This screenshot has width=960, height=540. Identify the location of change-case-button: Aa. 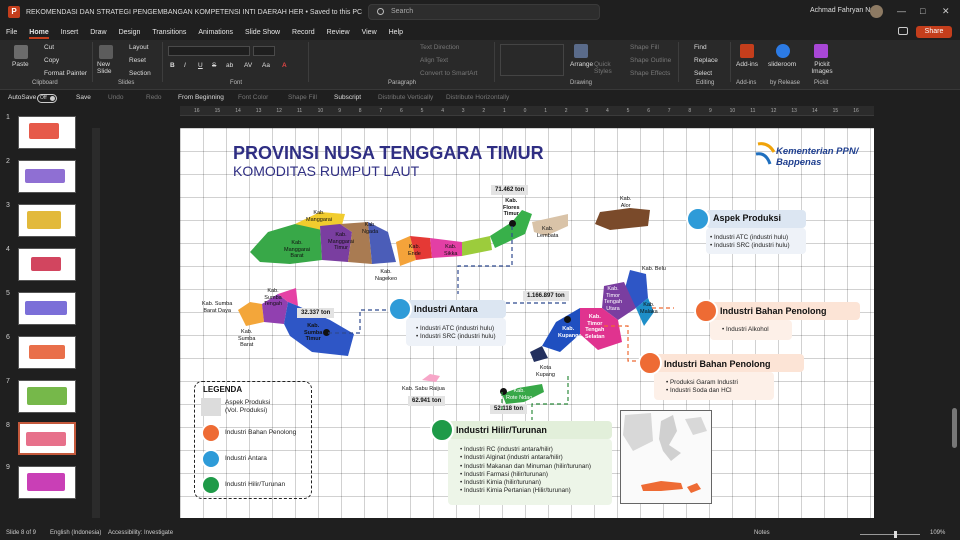
(266, 65).